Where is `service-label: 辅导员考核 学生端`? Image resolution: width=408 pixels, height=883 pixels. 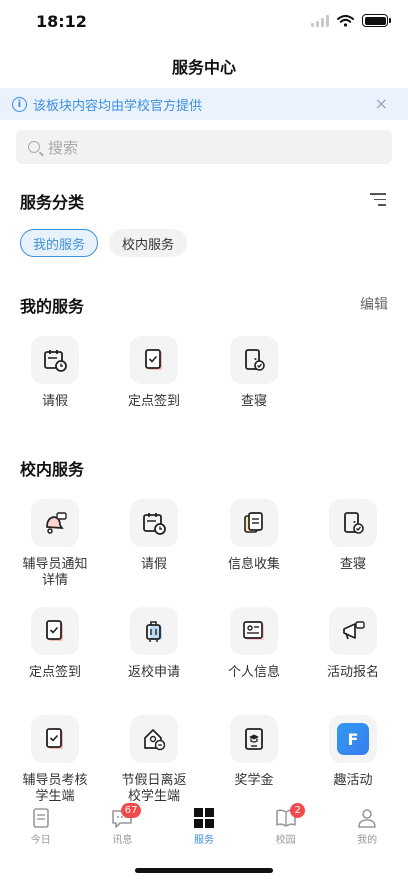
service-label: 辅导员考核 学生端 is located at coordinates (55, 788).